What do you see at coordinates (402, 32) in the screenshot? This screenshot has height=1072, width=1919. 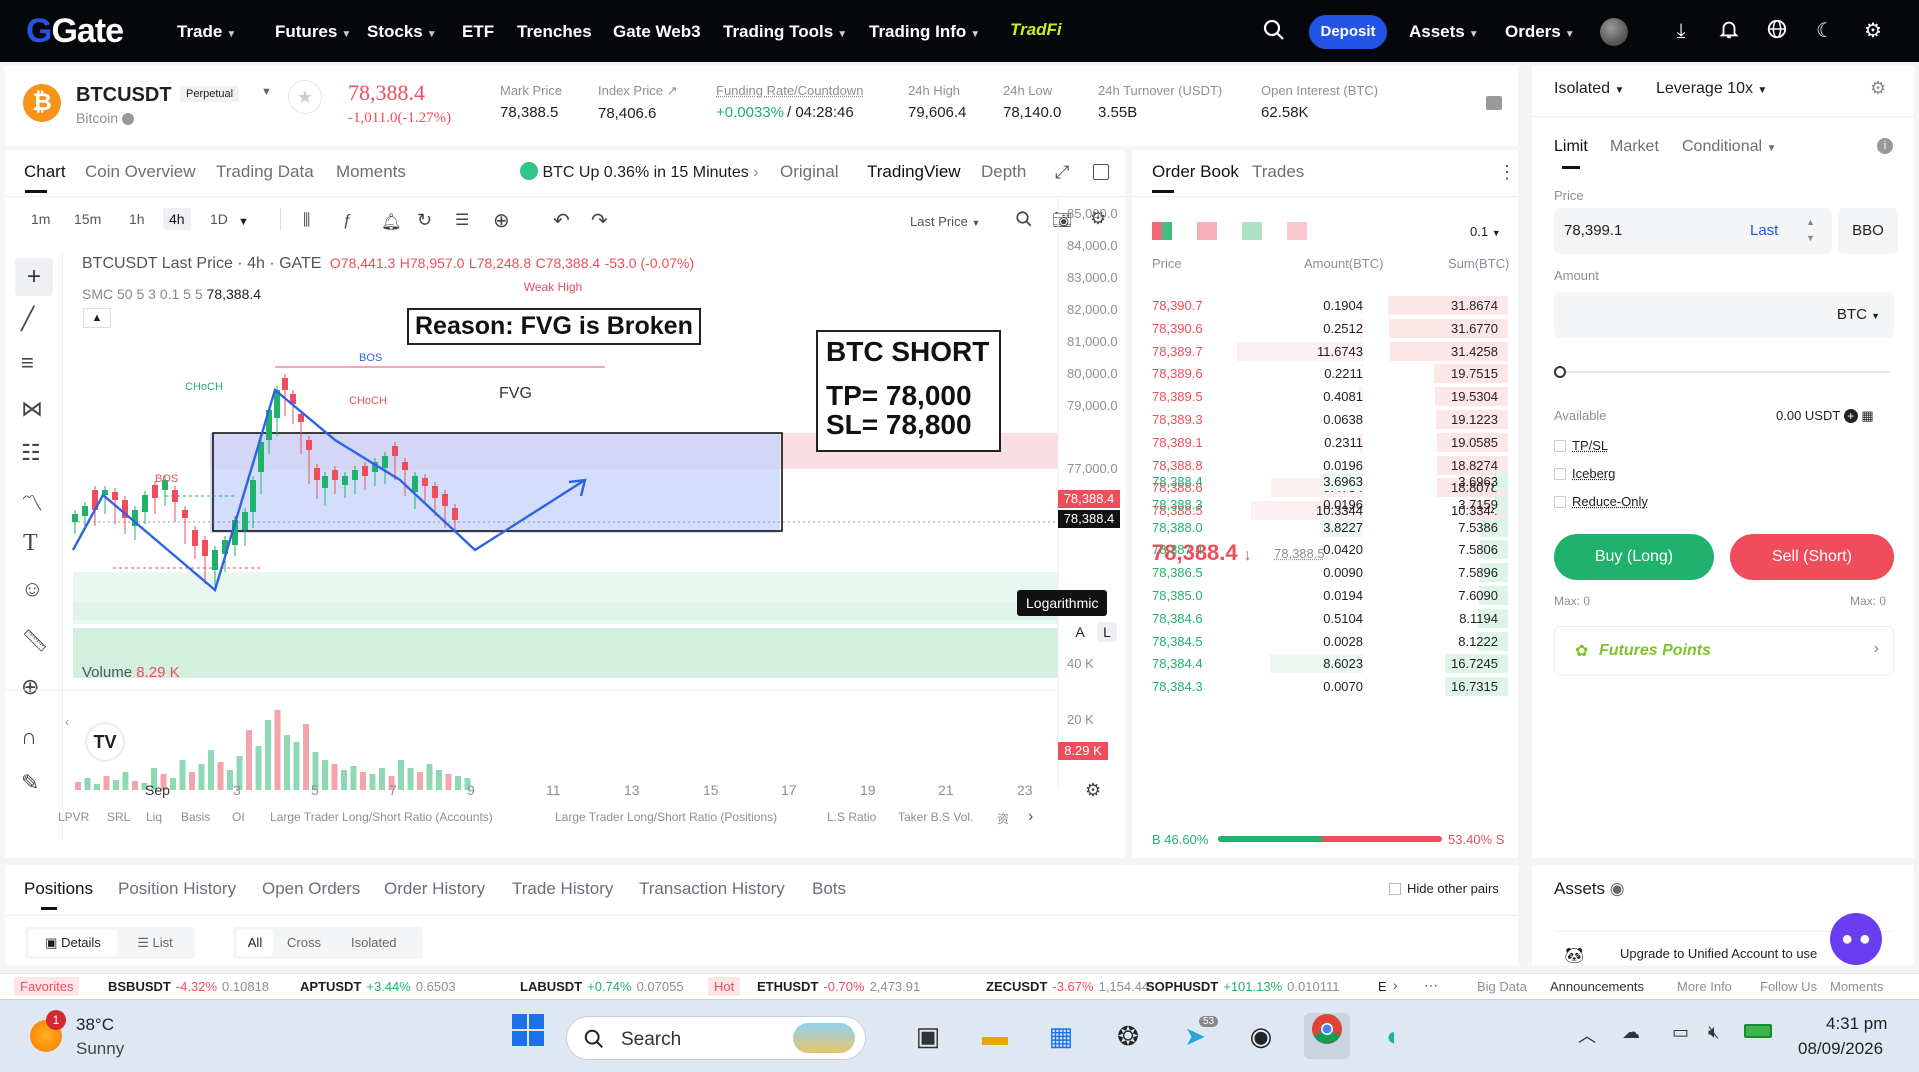 I see `nav-stocks: Stocks ▼` at bounding box center [402, 32].